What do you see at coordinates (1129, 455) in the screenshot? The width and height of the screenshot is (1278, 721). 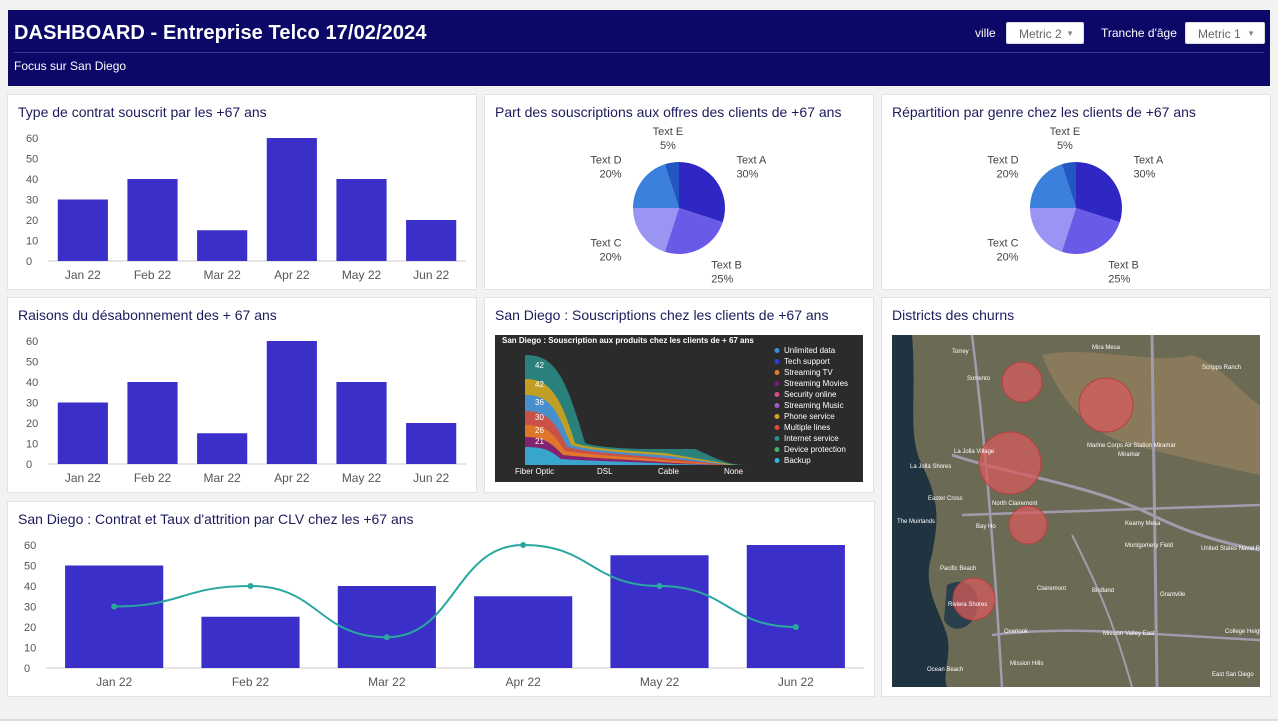 I see `map-place-label: Miramar` at bounding box center [1129, 455].